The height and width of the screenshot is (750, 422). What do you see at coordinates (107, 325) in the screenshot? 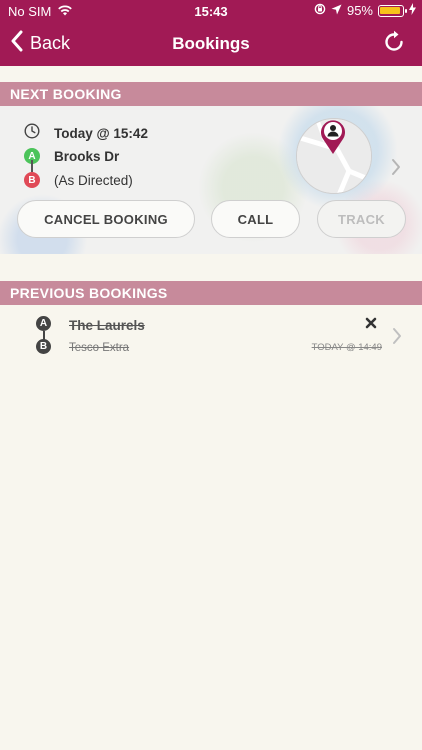
I see `from-address: The Laurels` at bounding box center [107, 325].